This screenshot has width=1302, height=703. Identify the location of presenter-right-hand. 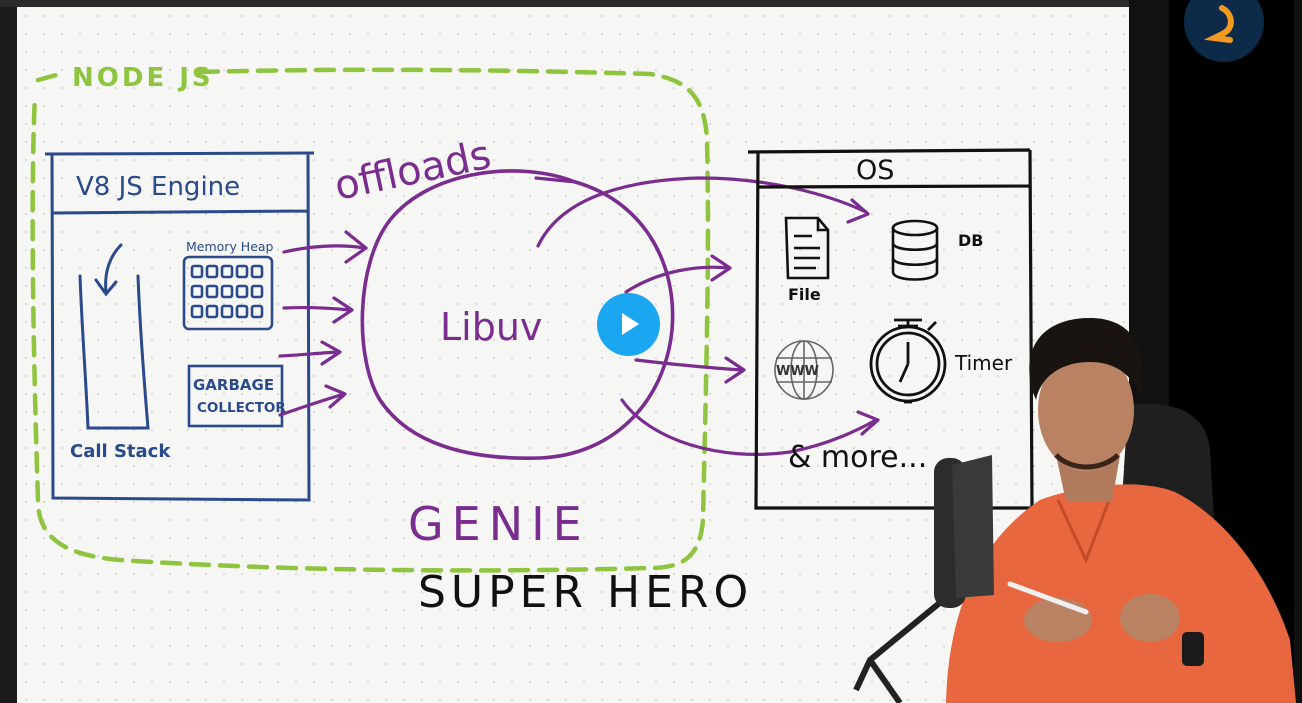
(1150, 618).